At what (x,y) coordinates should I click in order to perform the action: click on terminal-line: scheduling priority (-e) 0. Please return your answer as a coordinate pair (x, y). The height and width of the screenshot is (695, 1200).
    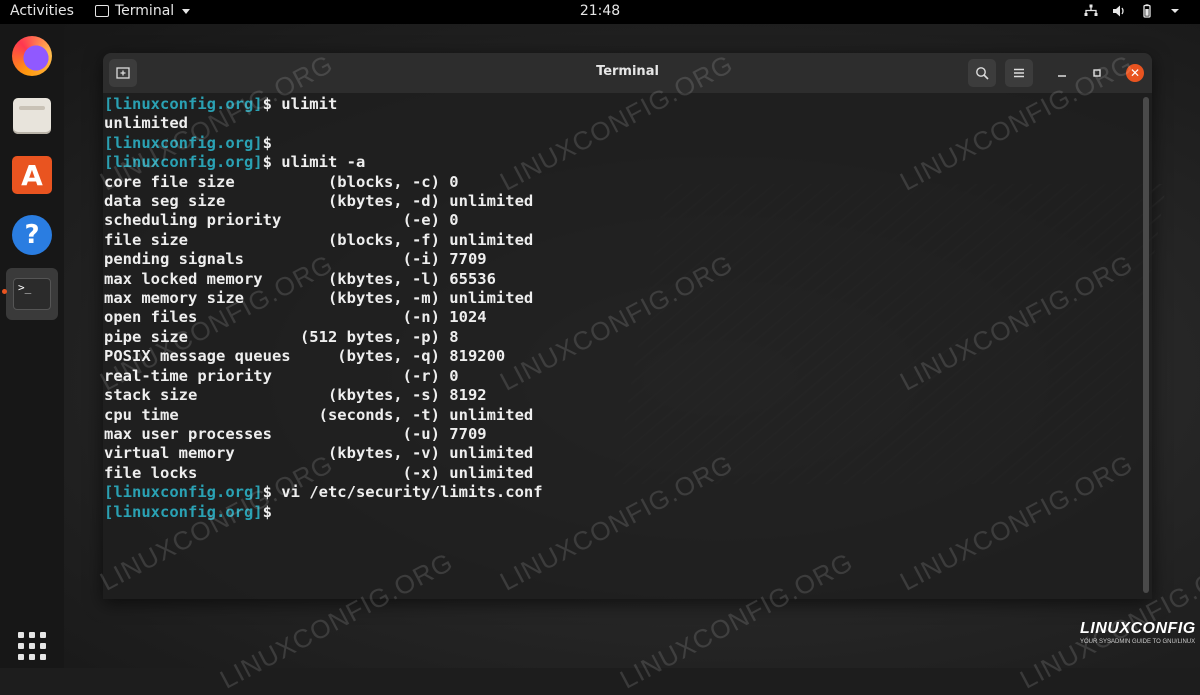
    Looking at the image, I should click on (623, 220).